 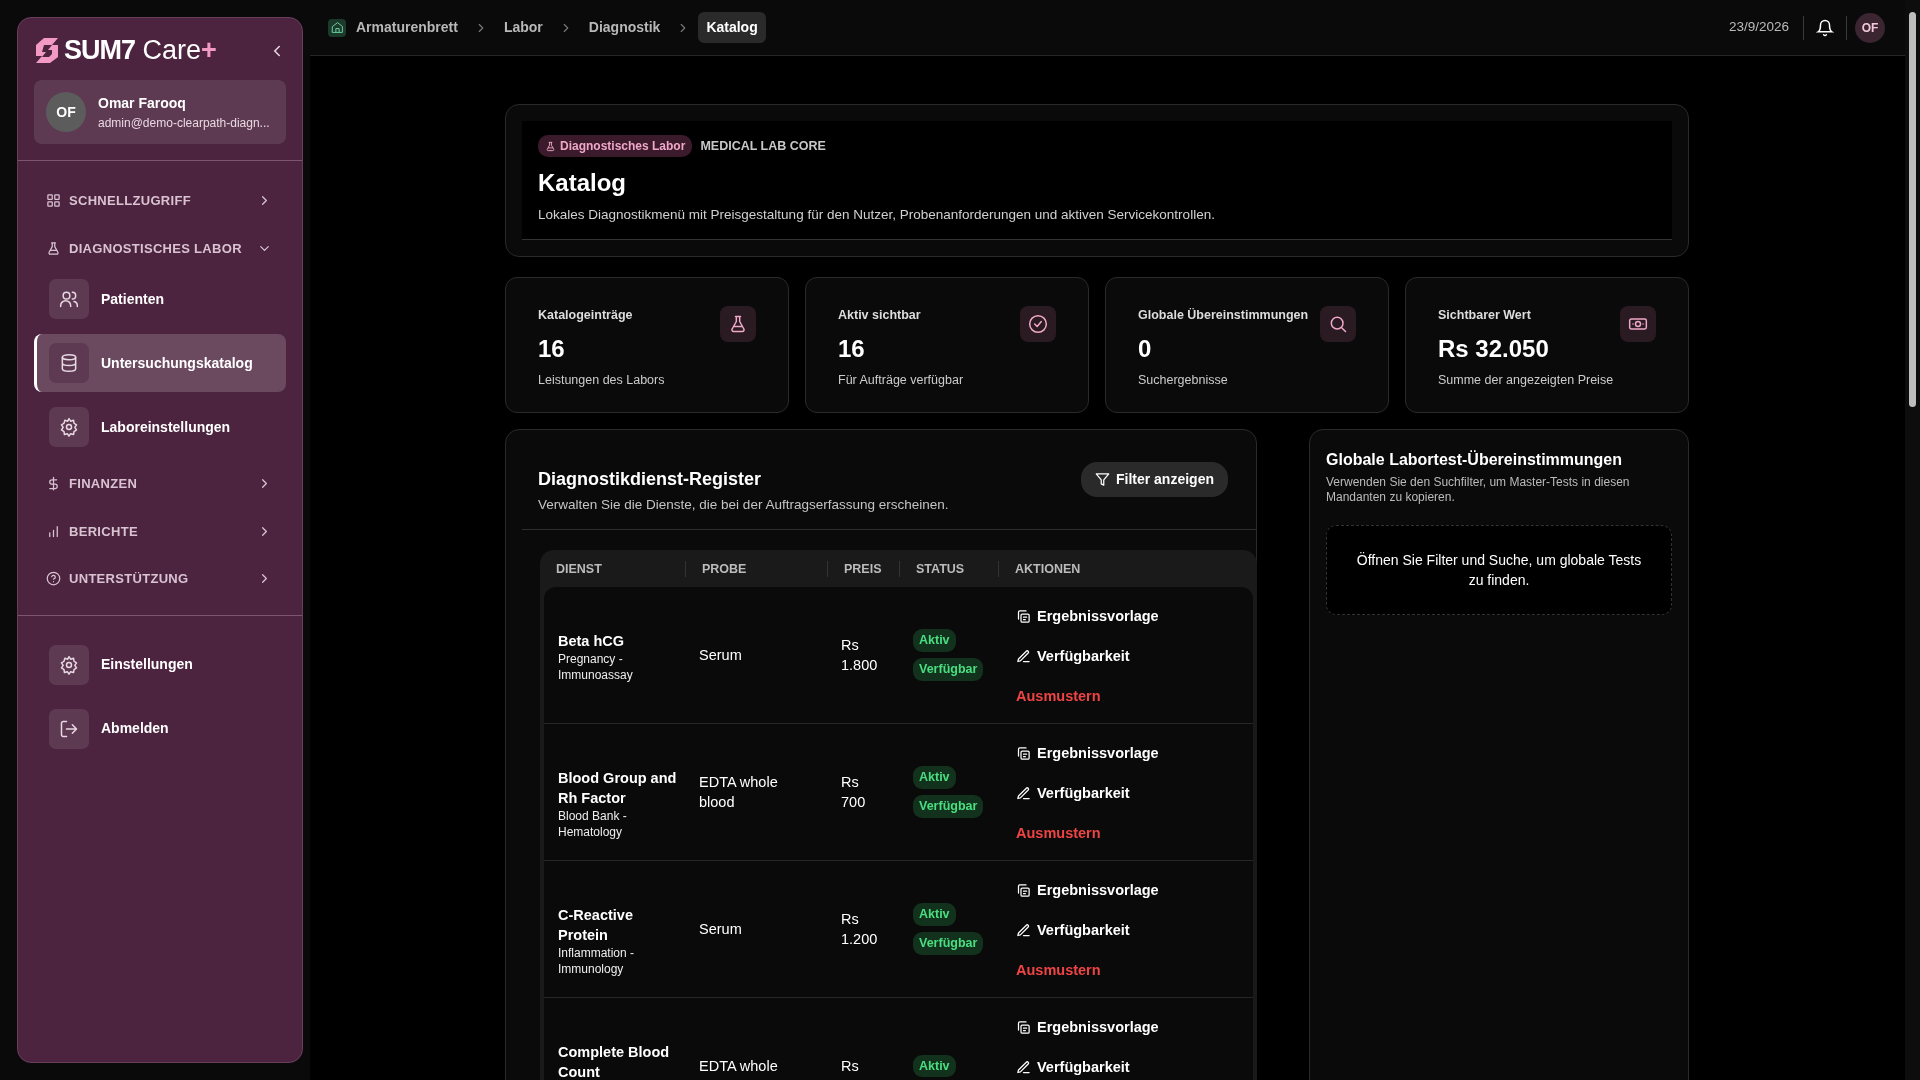 I want to click on service-name: Complete Blood Count, so click(x=614, y=1061).